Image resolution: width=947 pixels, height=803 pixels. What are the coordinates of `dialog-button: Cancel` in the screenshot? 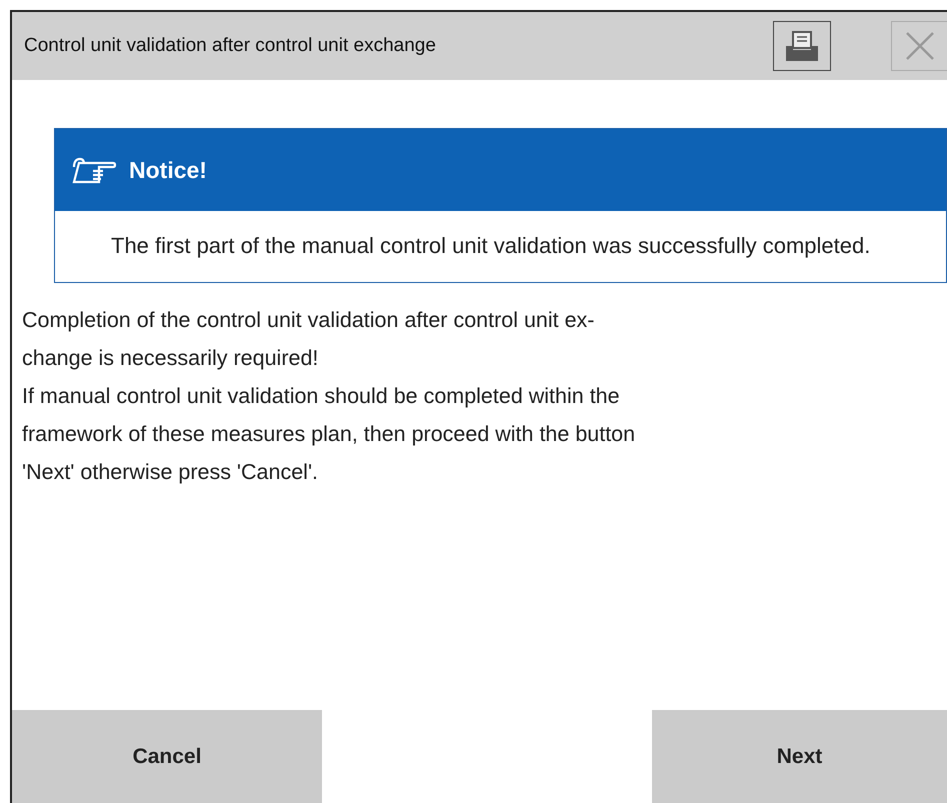 It's located at (167, 756).